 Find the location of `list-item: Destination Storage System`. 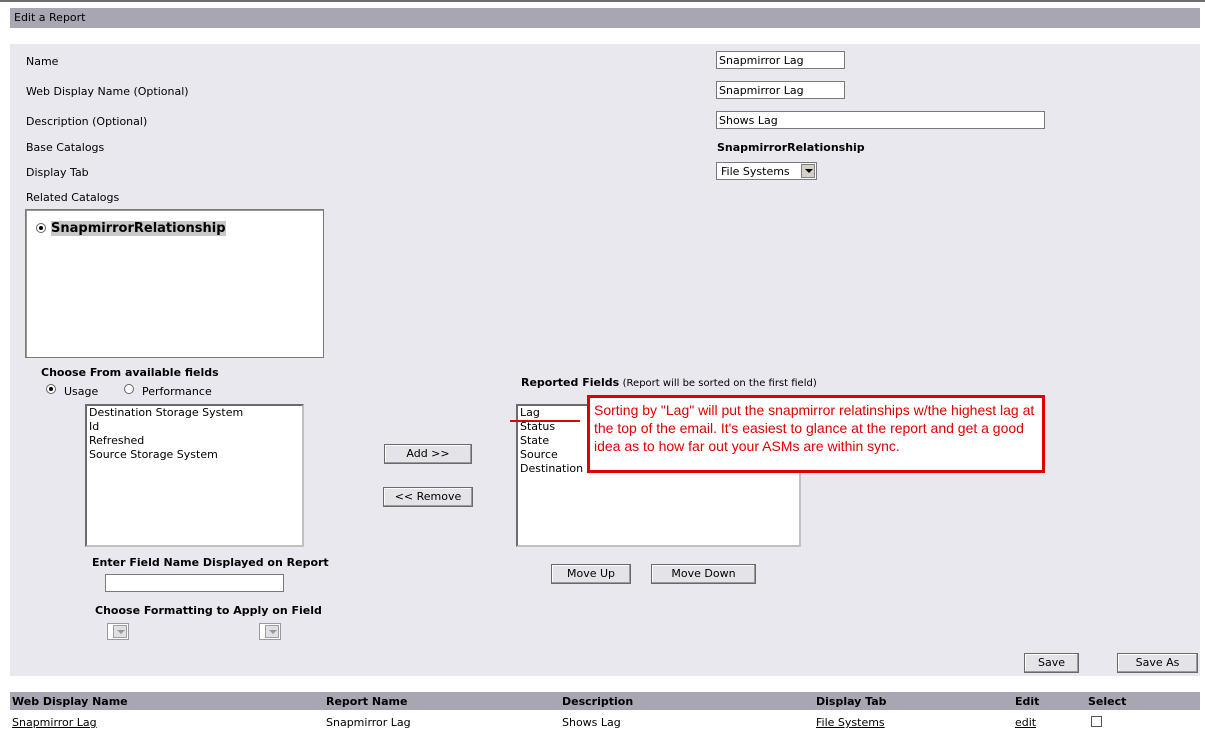

list-item: Destination Storage System is located at coordinates (194, 413).